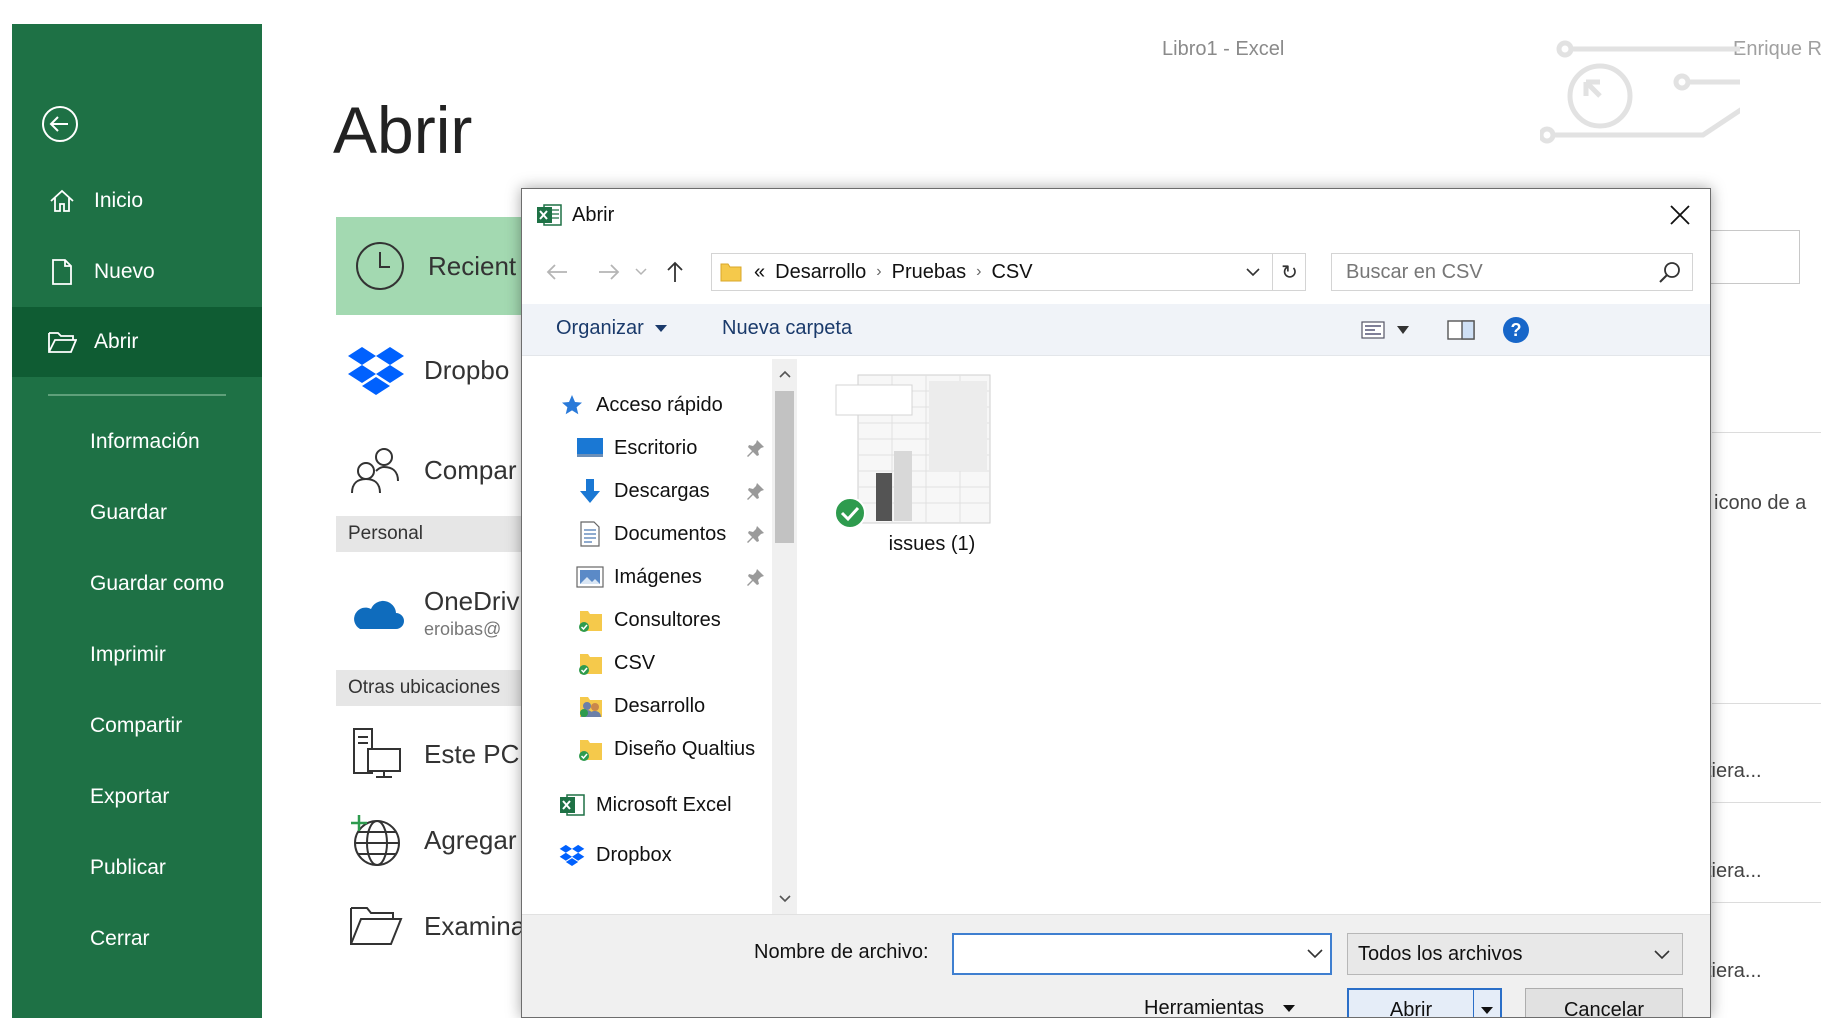 Image resolution: width=1821 pixels, height=1018 pixels. I want to click on view-options-icon, so click(1373, 330).